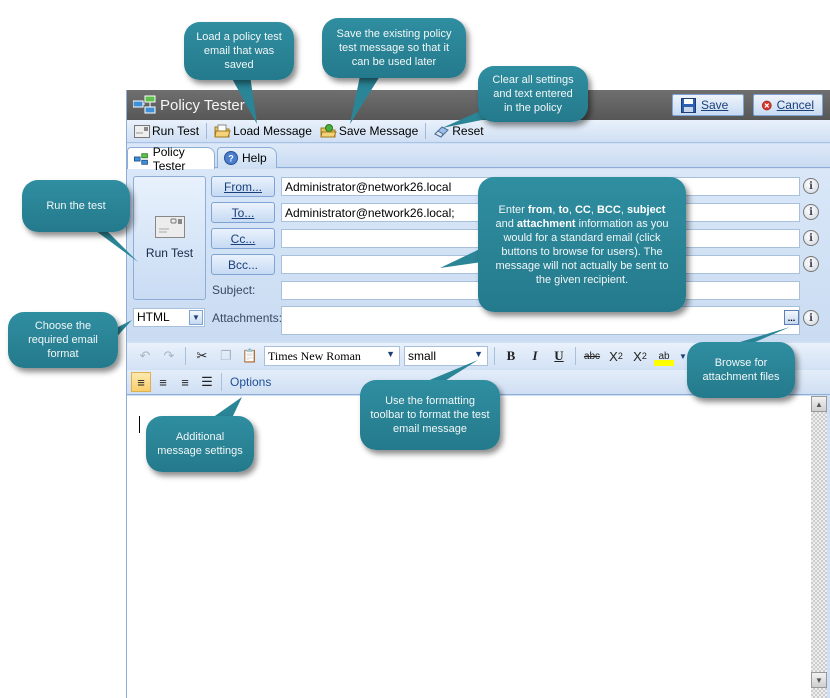 This screenshot has width=830, height=698. Describe the element at coordinates (76, 206) in the screenshot. I see `run-test-callout: Run the test` at that location.